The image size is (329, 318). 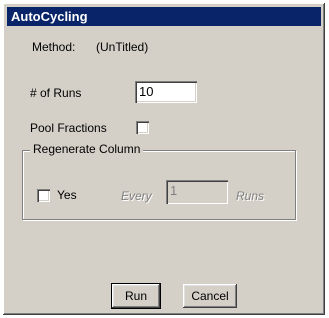 I want to click on runs-label: # of Runs, so click(x=56, y=93).